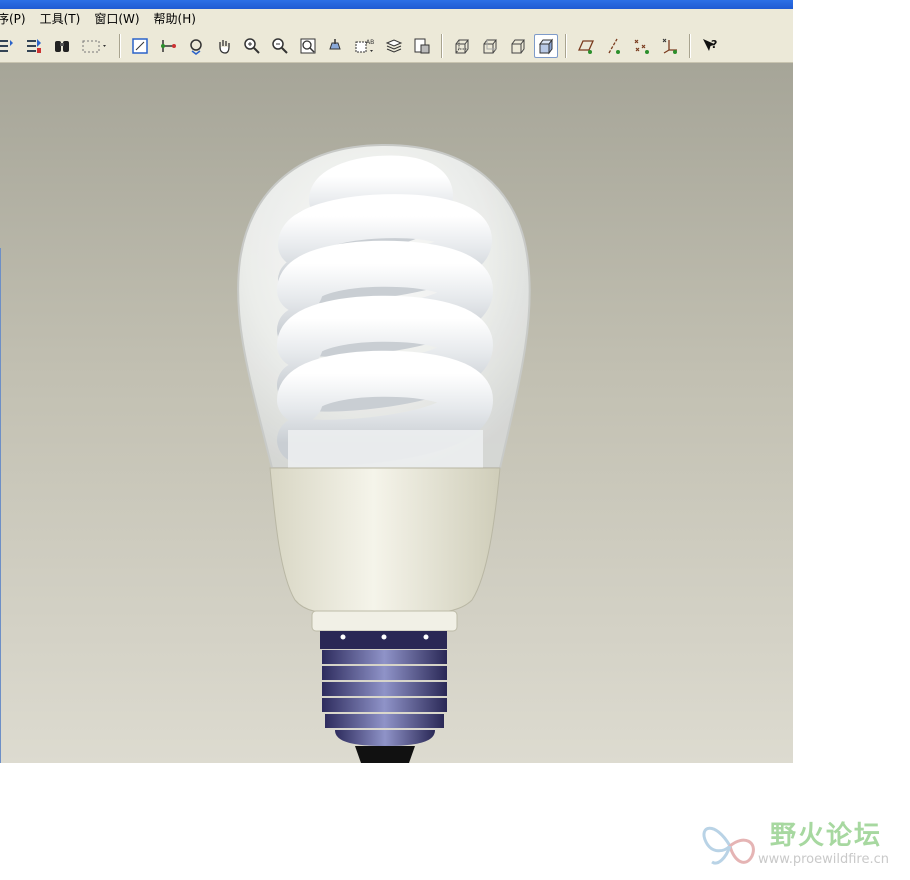 This screenshot has height=880, width=910. Describe the element at coordinates (34, 46) in the screenshot. I see `regen-manager-icon` at that location.